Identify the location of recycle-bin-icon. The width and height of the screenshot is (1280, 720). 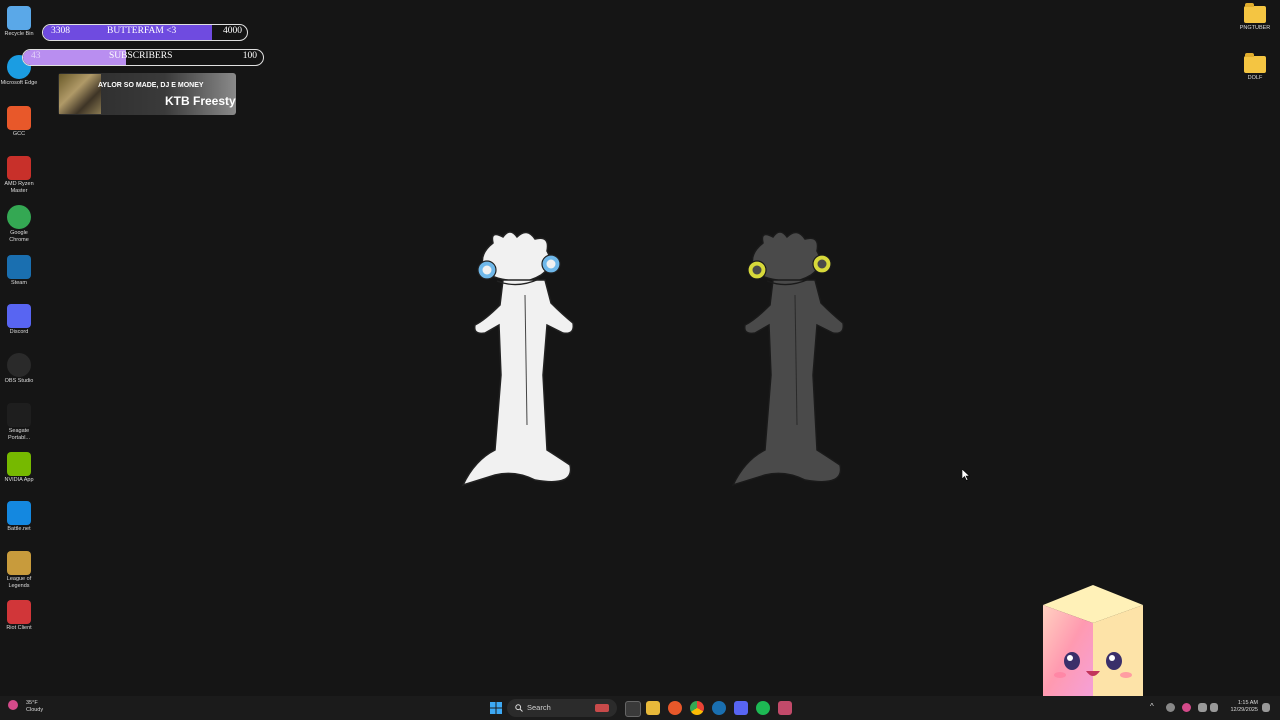
(19, 18).